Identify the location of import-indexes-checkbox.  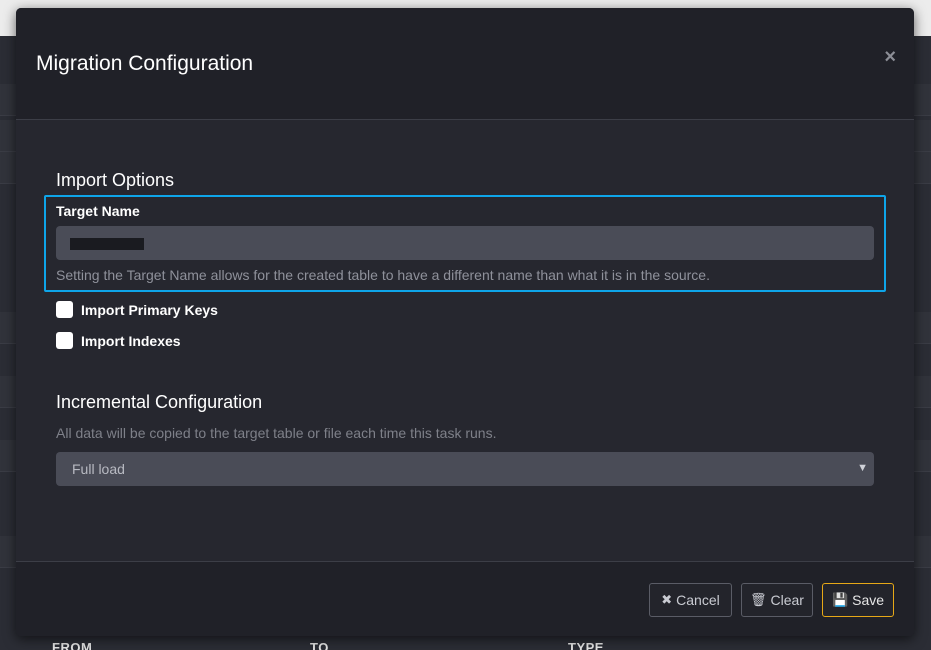
(64, 340).